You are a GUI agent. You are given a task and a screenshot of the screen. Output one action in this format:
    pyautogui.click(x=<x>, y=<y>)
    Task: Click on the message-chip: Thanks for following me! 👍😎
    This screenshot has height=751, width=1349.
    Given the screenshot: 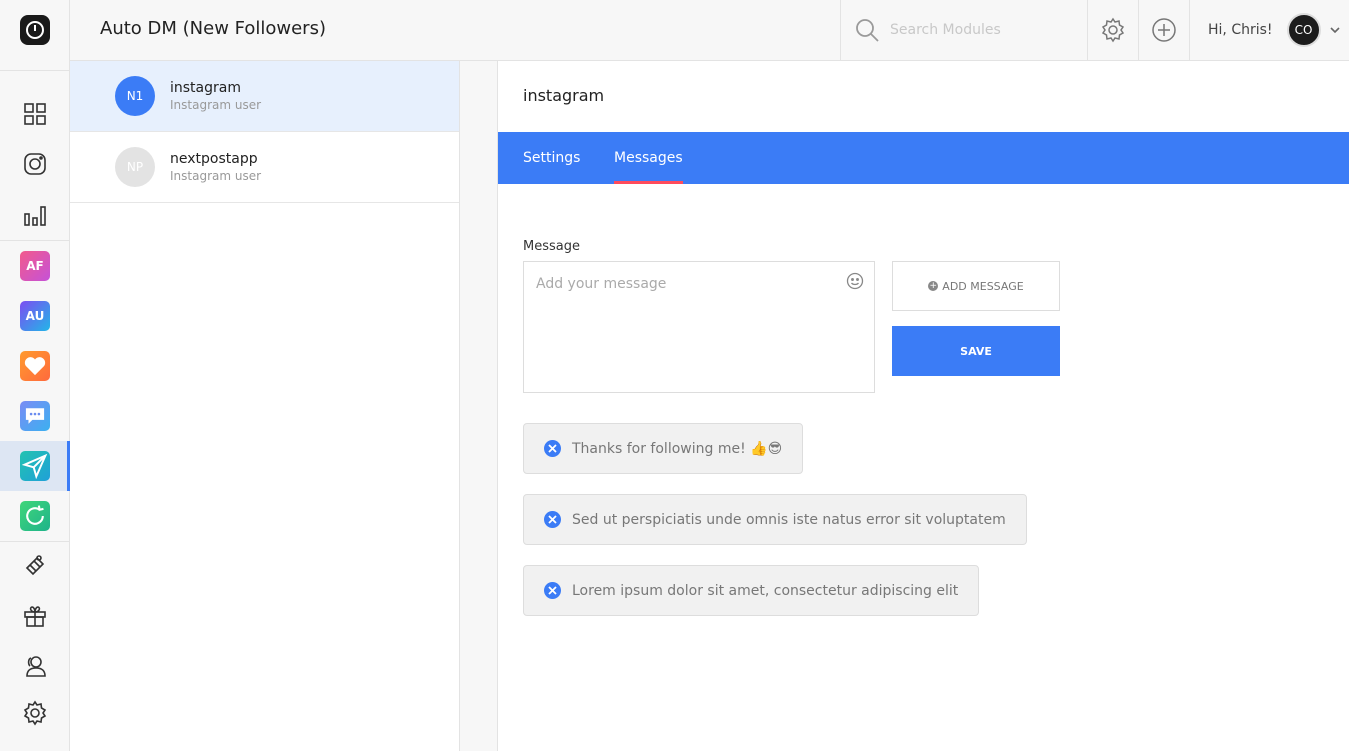 What is the action you would take?
    pyautogui.click(x=663, y=448)
    